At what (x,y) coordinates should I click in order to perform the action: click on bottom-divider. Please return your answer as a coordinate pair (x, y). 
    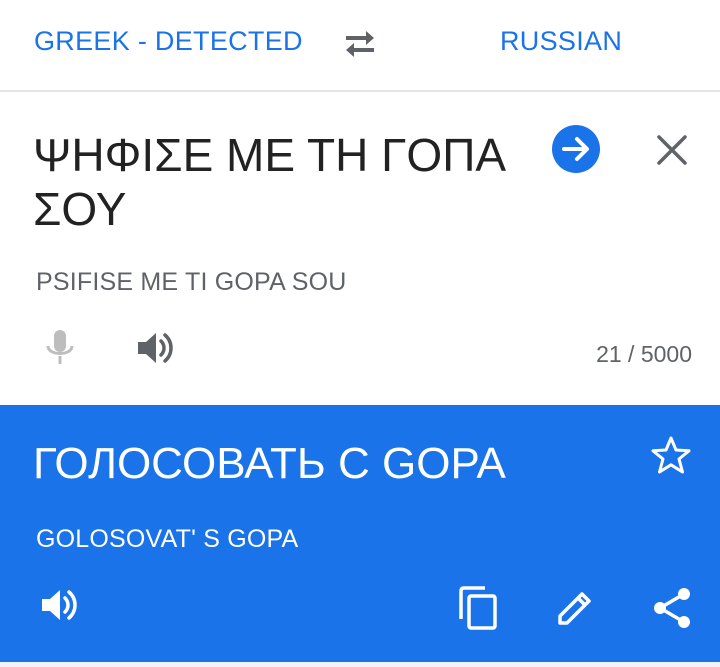
    Looking at the image, I should click on (360, 664).